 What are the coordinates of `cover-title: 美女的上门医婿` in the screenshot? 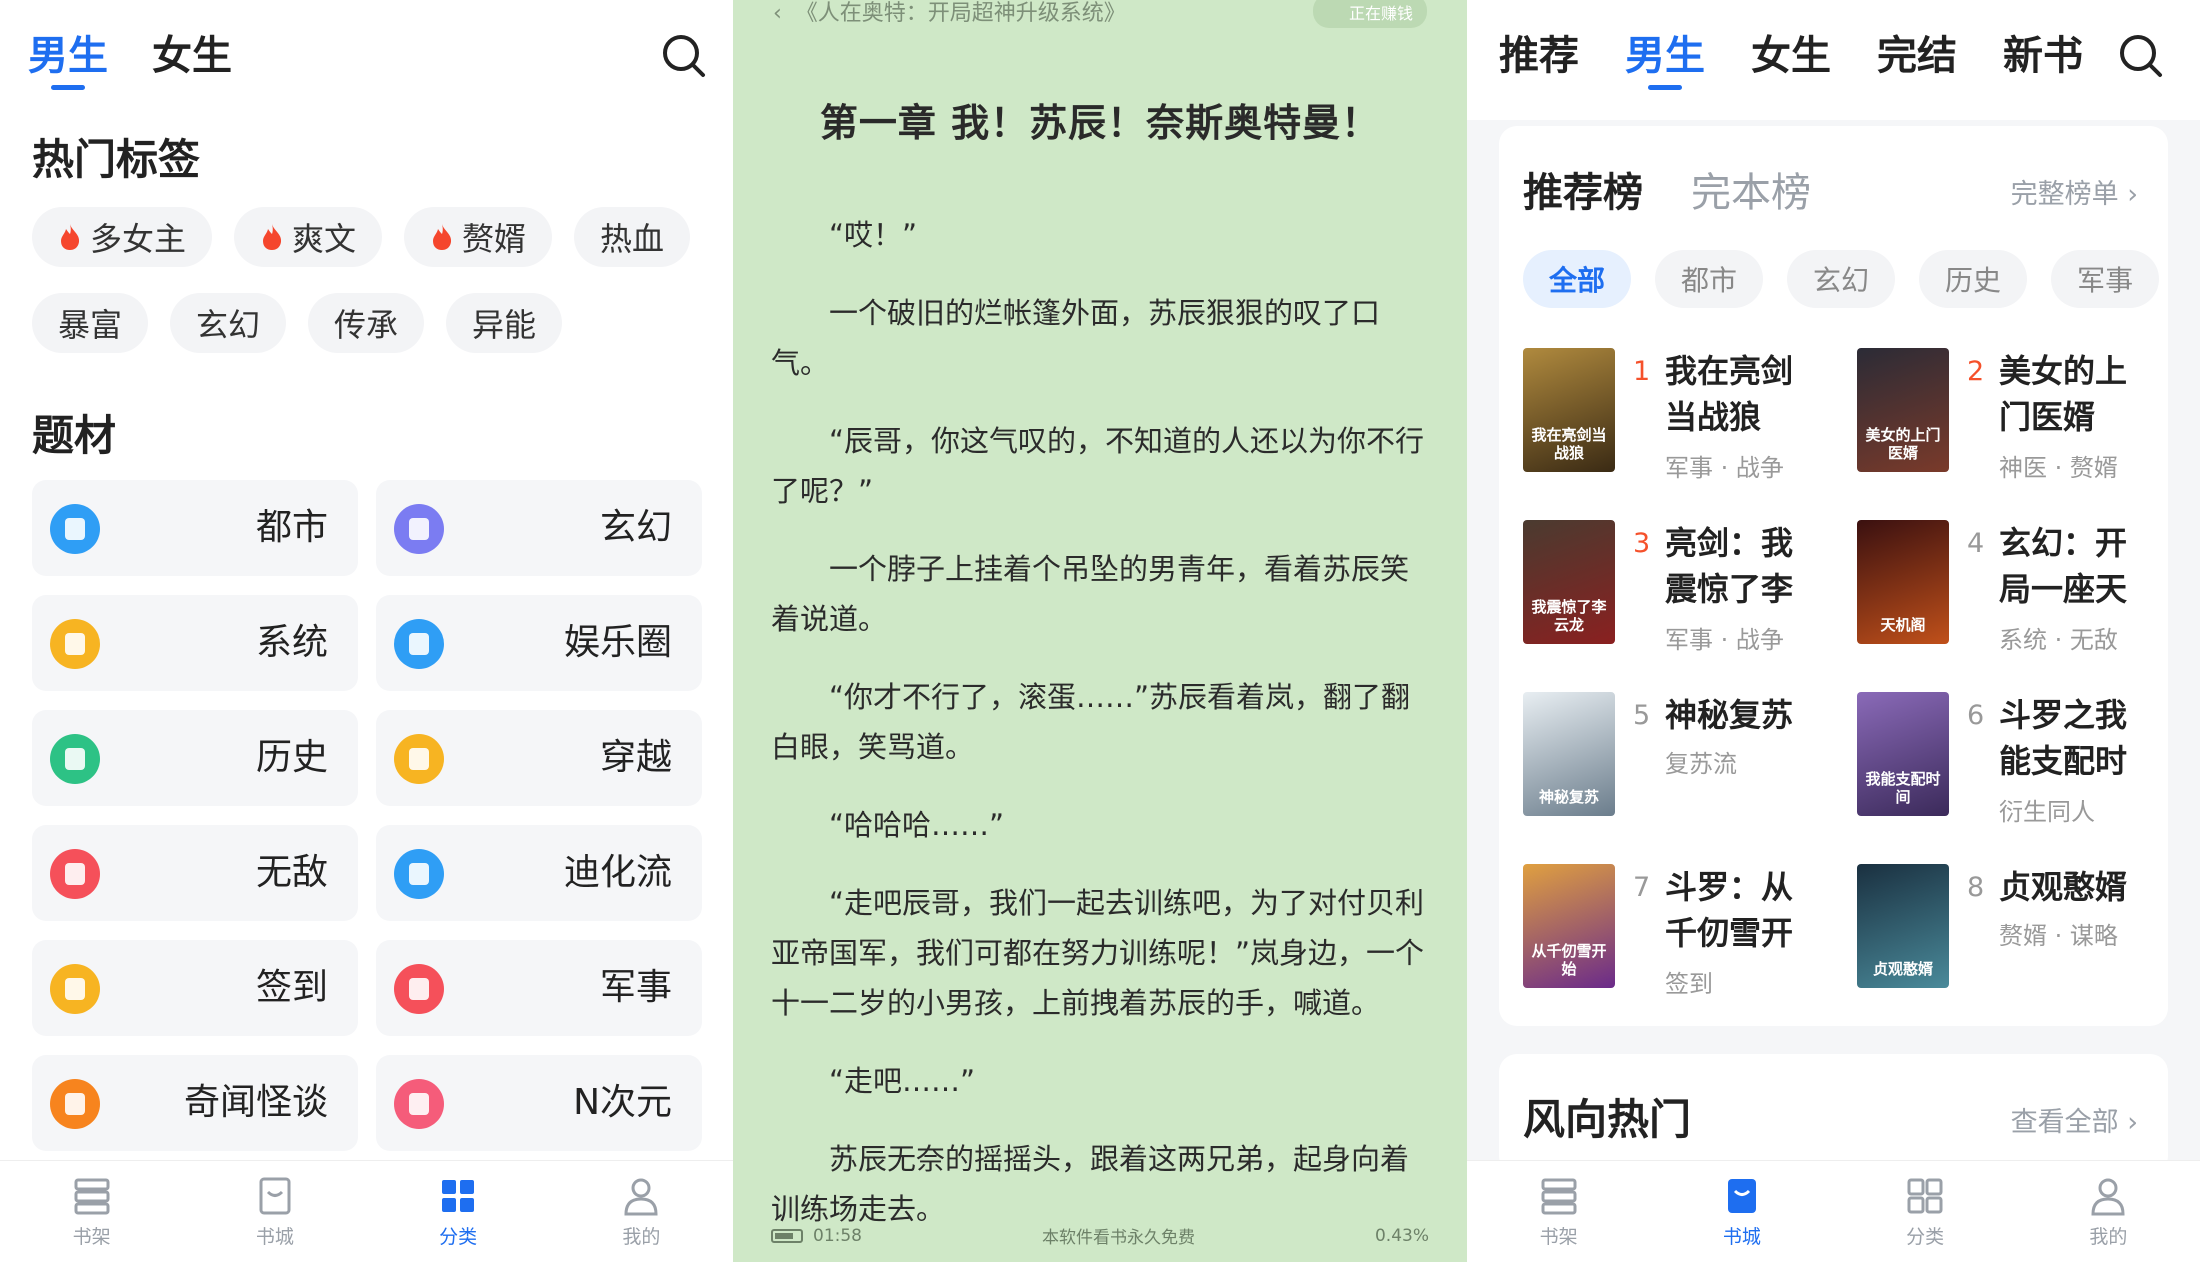 It's located at (1903, 444).